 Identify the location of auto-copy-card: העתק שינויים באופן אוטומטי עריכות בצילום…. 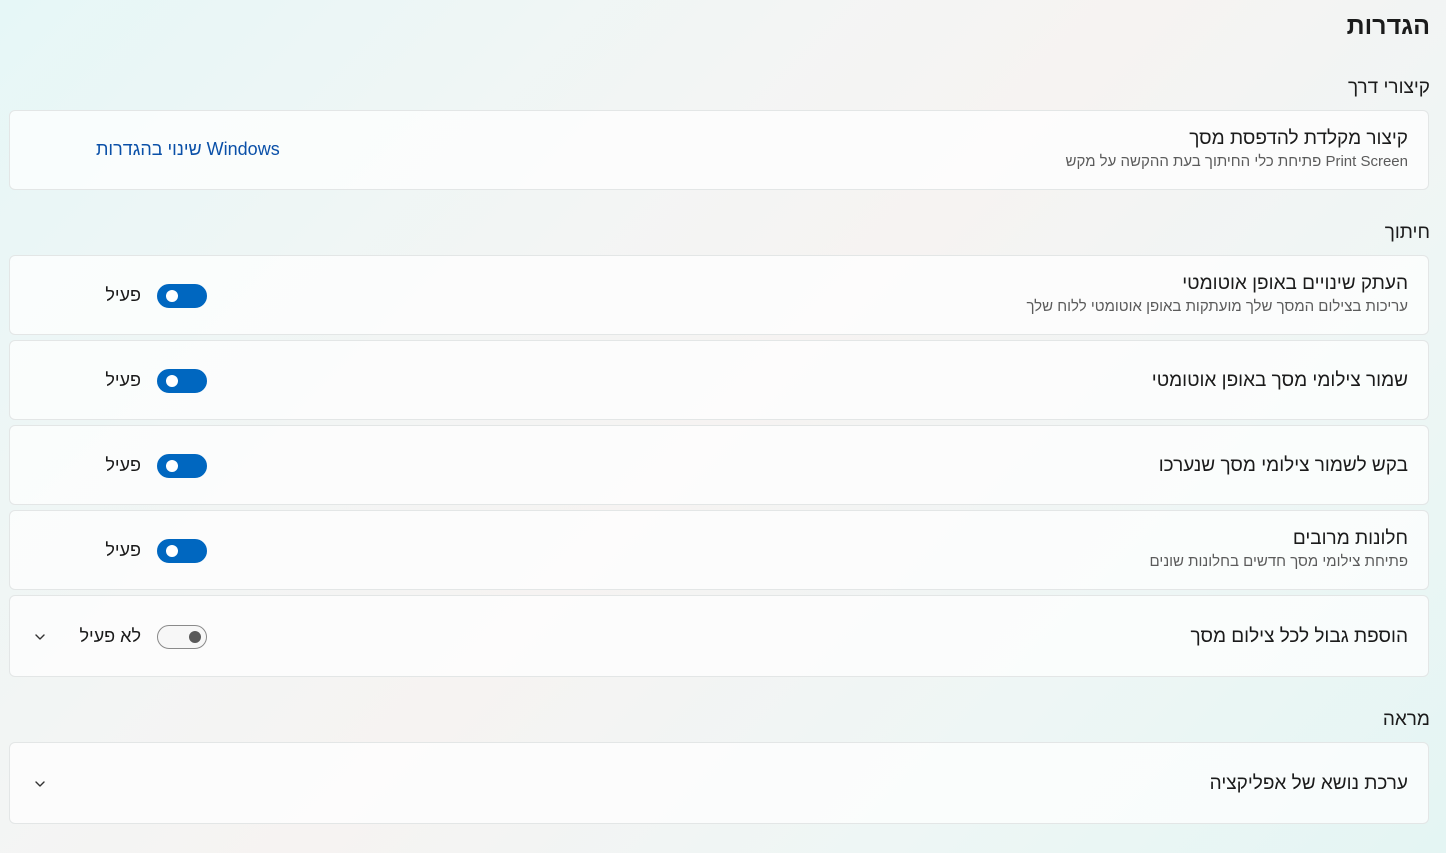
(719, 295).